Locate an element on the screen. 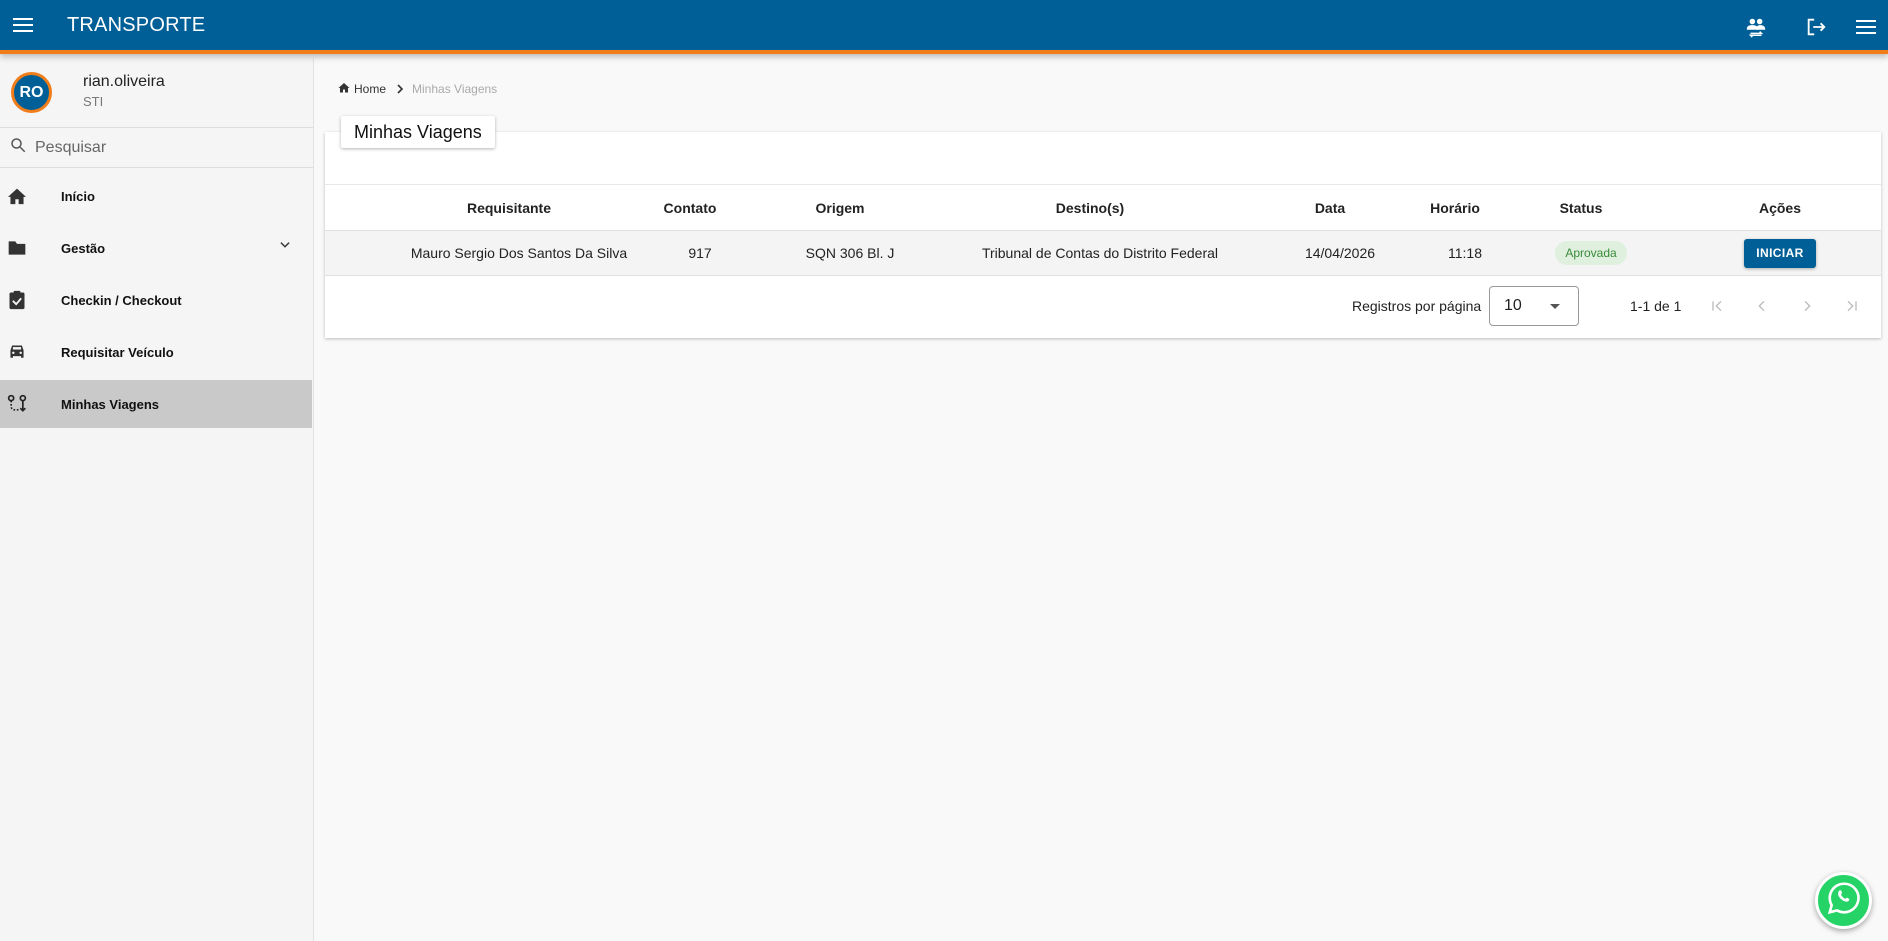 This screenshot has height=941, width=1888. breadcrumb-home-label: Home is located at coordinates (370, 89).